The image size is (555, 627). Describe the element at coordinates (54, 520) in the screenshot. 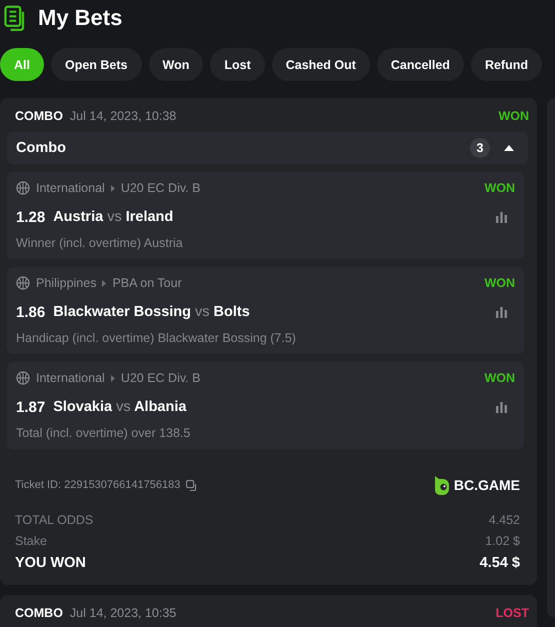

I see `total-label: TOTAL ODDS` at that location.